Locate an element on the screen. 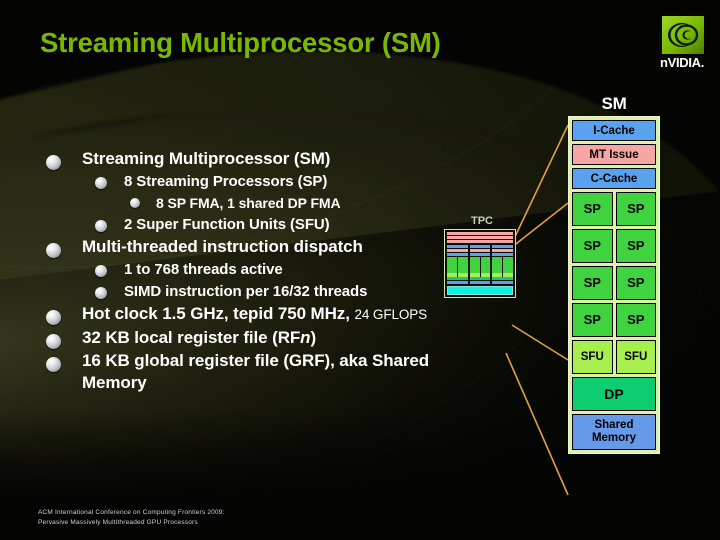 This screenshot has width=720, height=540. tpc-sm-columns is located at coordinates (480, 264).